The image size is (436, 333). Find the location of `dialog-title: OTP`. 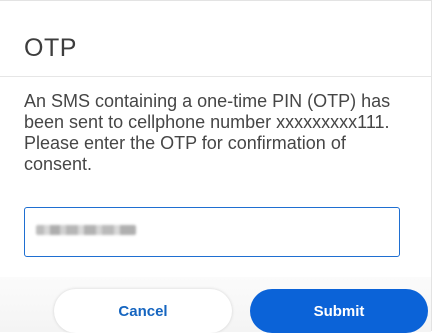

dialog-title: OTP is located at coordinates (50, 48).